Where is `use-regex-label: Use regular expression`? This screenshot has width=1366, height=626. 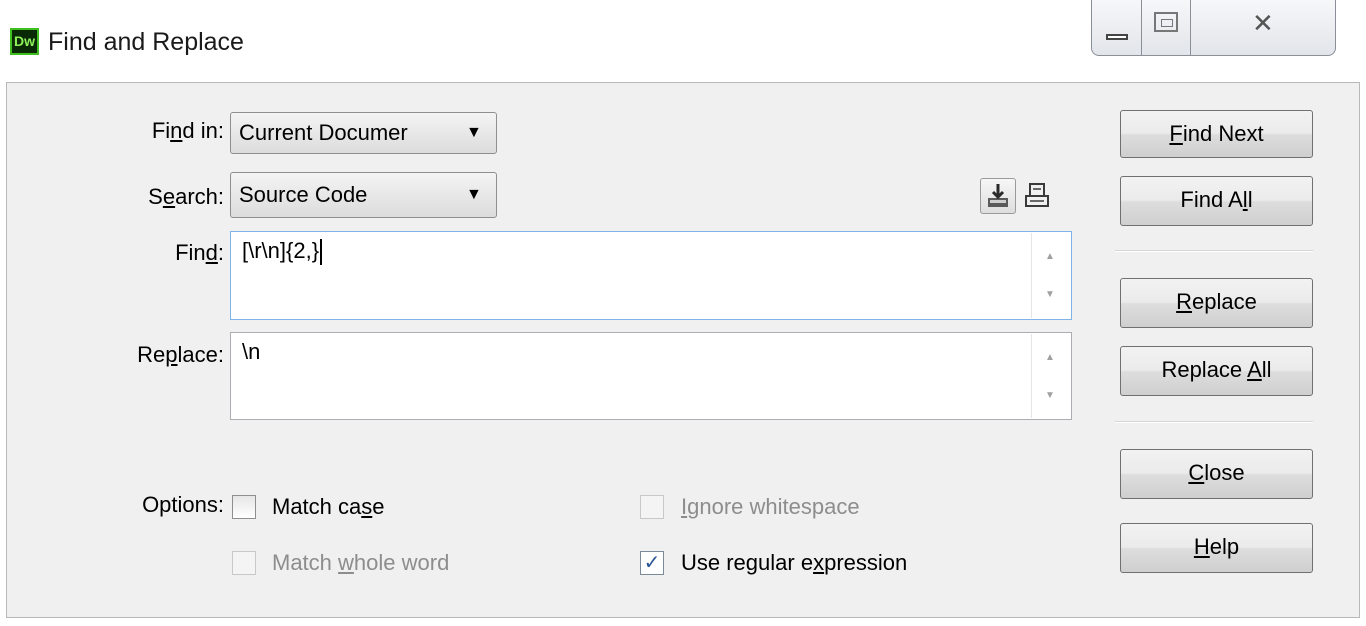 use-regex-label: Use regular expression is located at coordinates (794, 563).